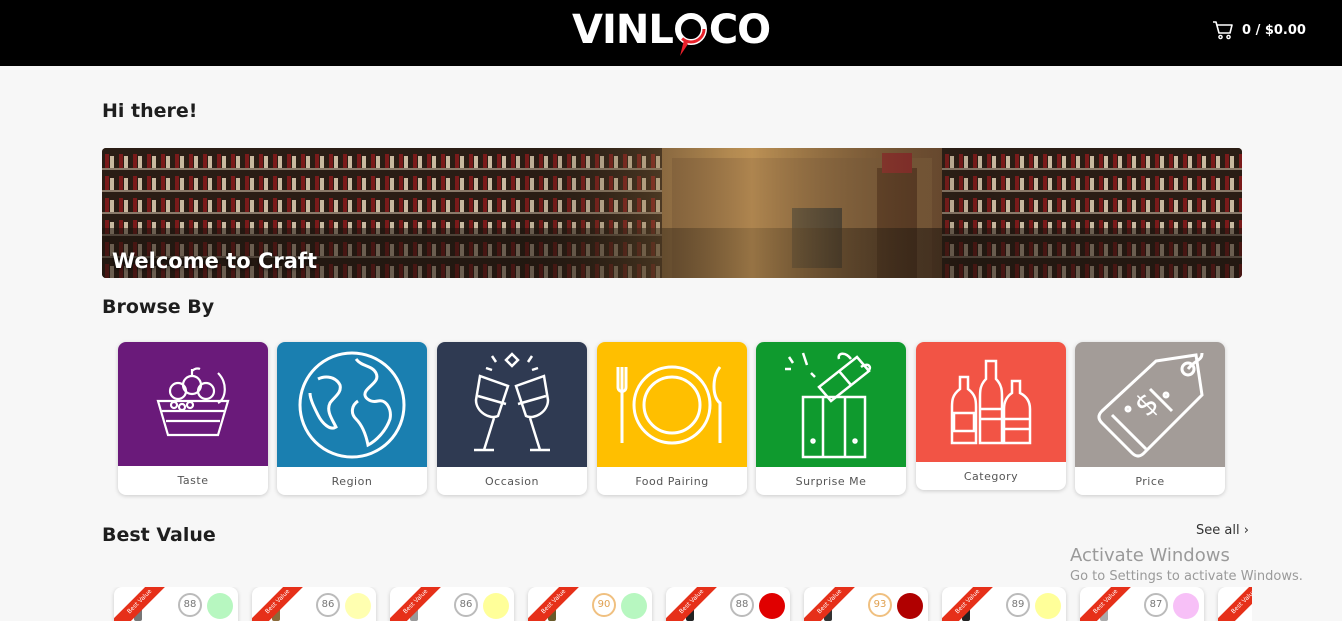 This screenshot has width=1342, height=621. What do you see at coordinates (866, 604) in the screenshot?
I see `product-card: Best Value 93` at bounding box center [866, 604].